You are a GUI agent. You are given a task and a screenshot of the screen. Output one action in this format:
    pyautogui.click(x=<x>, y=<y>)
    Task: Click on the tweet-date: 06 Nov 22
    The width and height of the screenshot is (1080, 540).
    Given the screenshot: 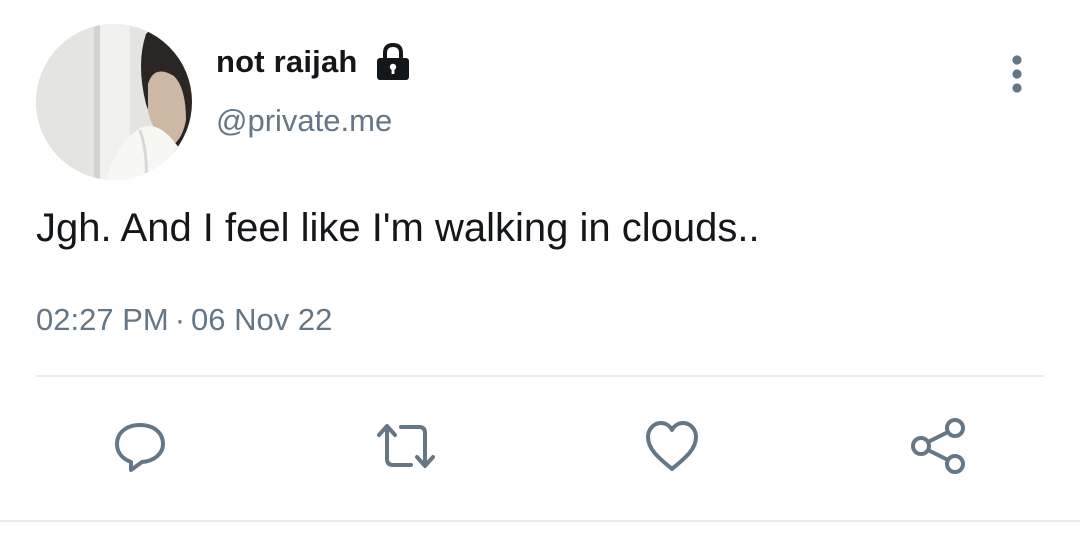 What is the action you would take?
    pyautogui.click(x=262, y=319)
    